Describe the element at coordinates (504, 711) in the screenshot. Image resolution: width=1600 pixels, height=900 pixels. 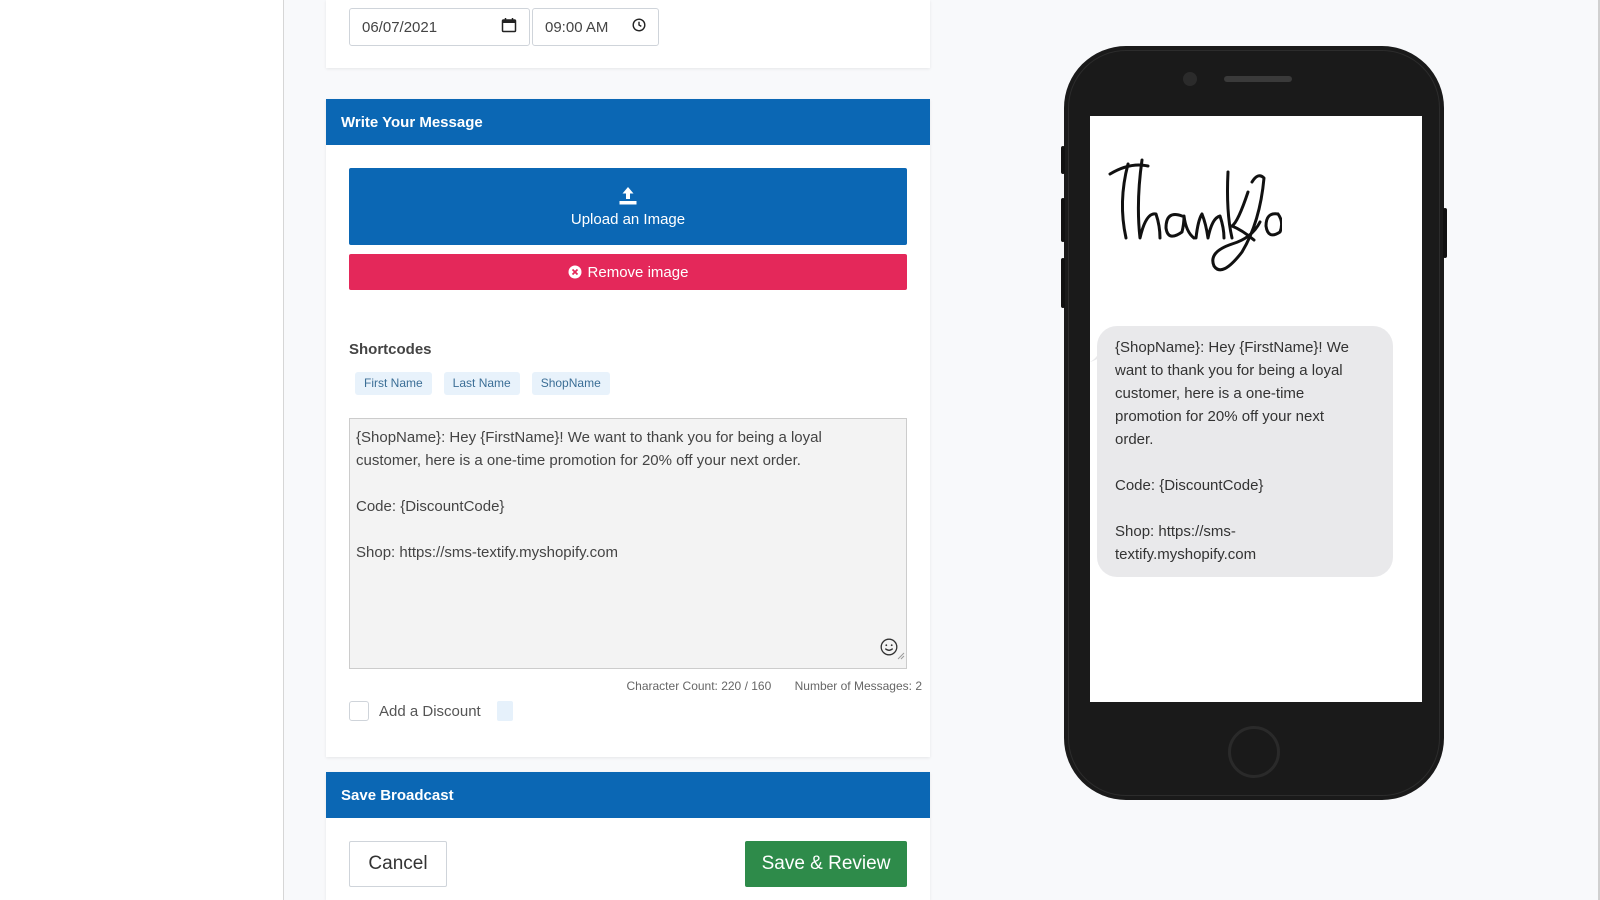
I see `discount-tag-placeholder` at that location.